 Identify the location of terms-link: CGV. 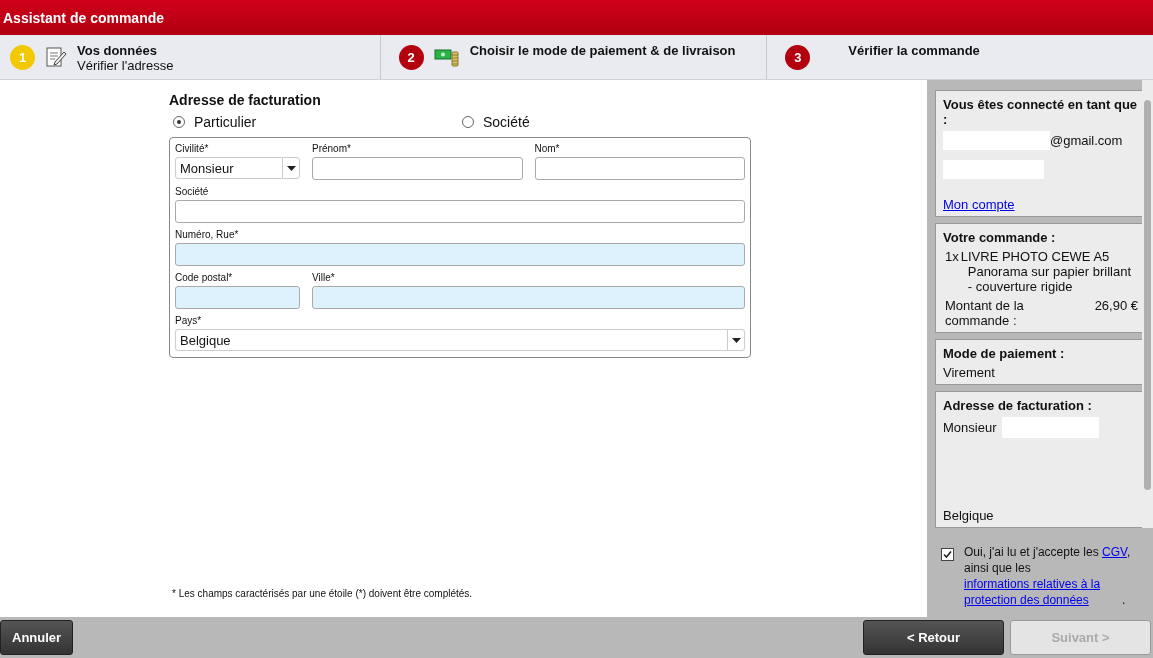
(1114, 552).